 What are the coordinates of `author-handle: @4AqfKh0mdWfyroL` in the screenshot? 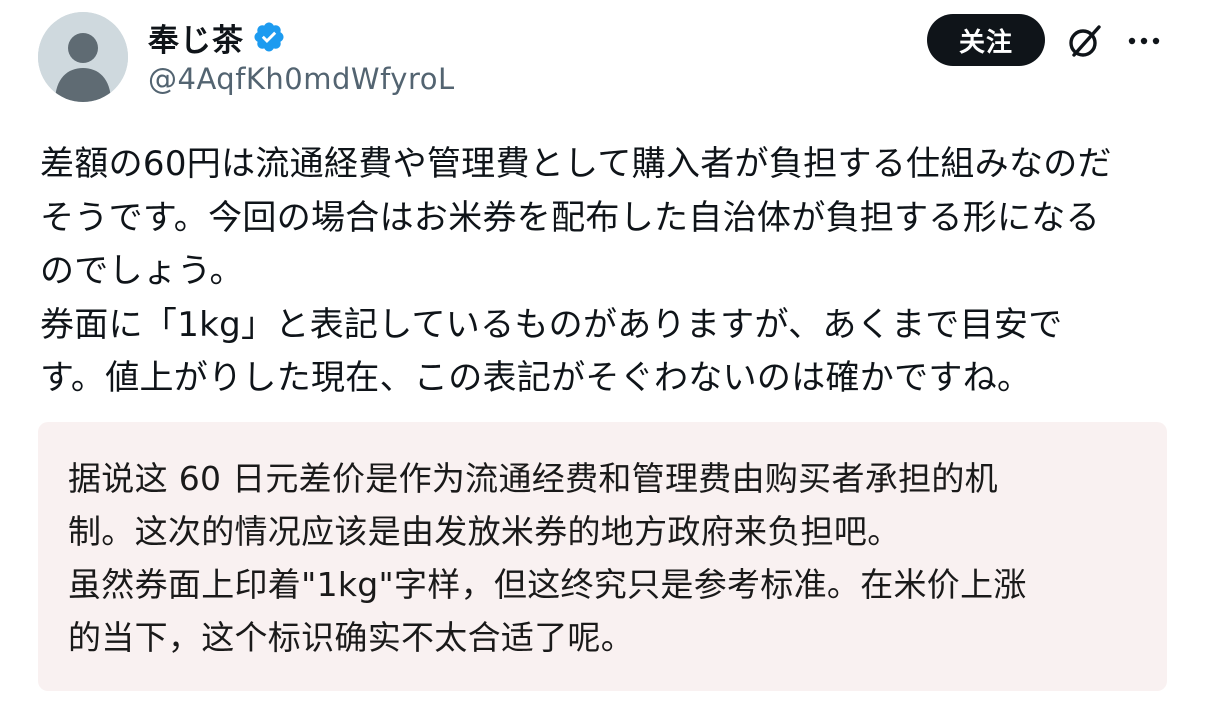 It's located at (301, 79).